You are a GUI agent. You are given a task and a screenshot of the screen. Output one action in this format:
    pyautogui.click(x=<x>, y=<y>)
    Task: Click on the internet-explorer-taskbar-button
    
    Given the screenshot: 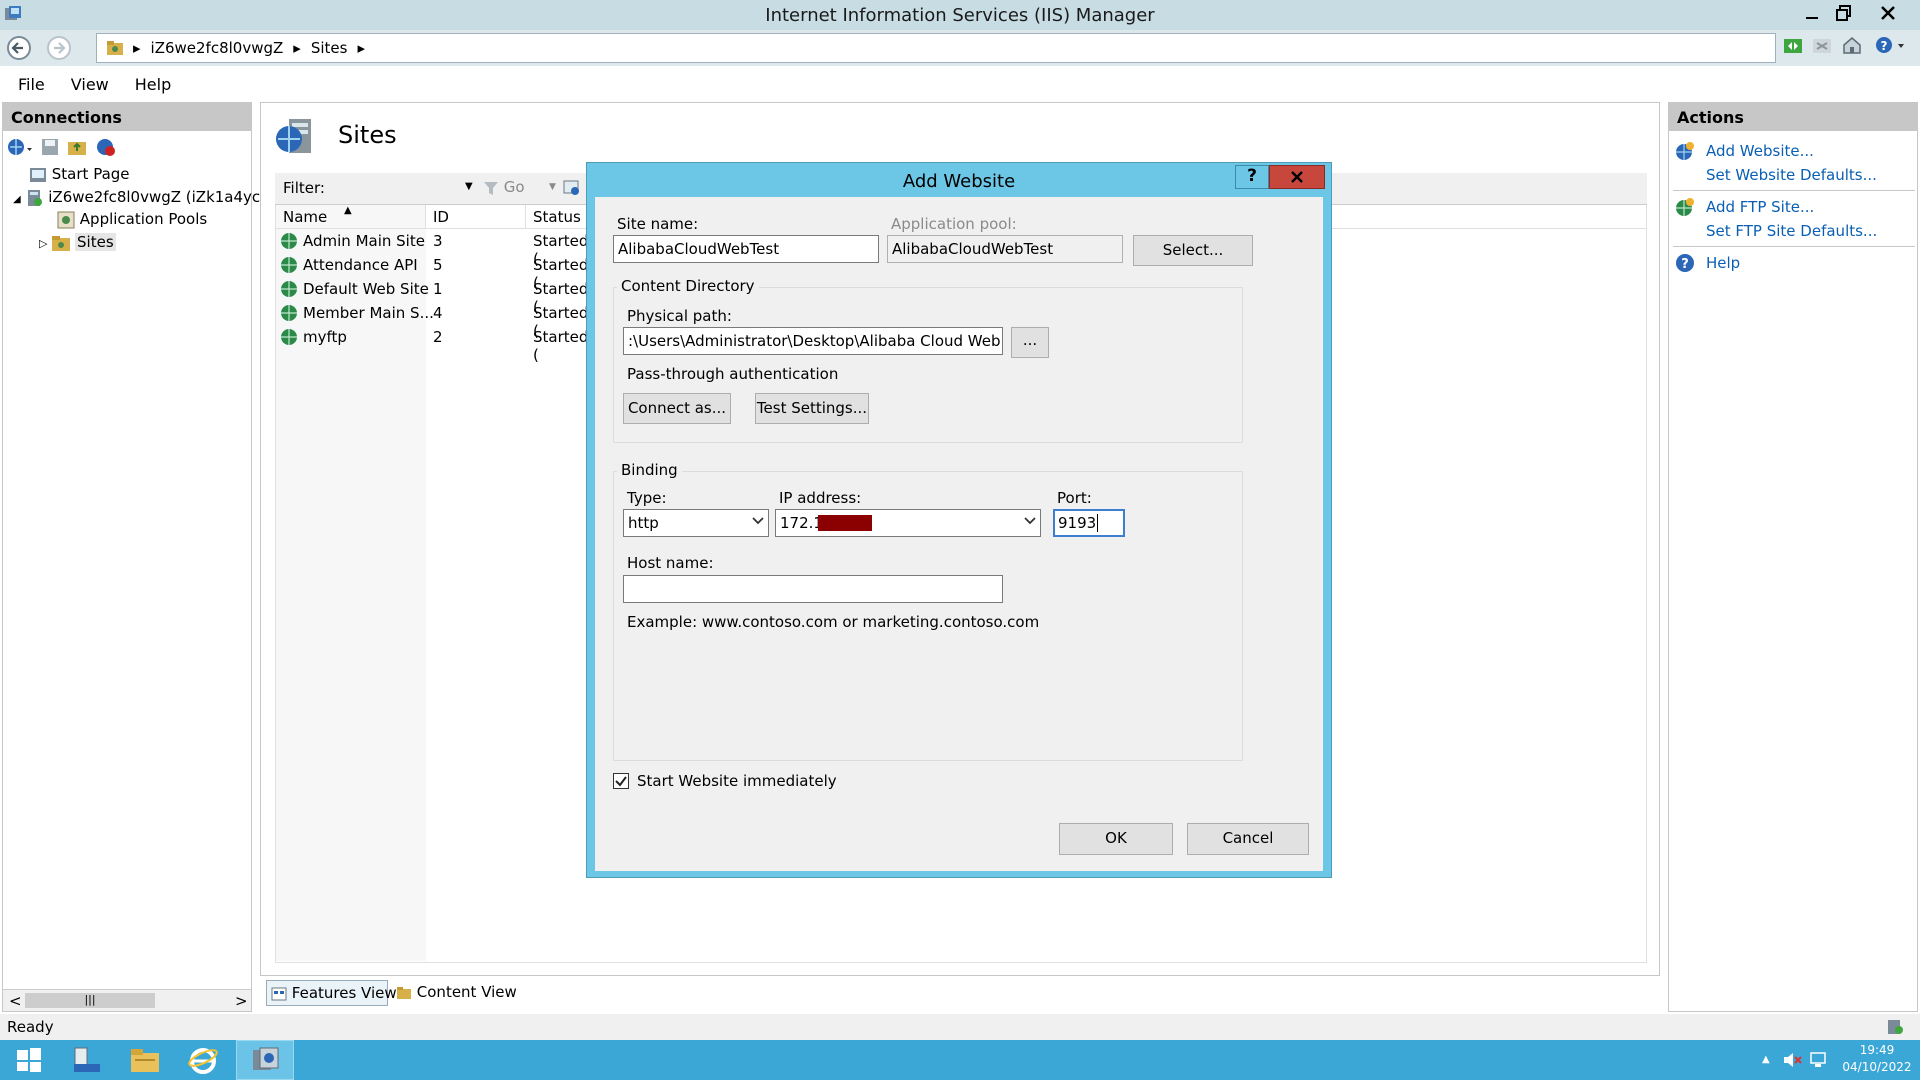 What is the action you would take?
    pyautogui.click(x=203, y=1060)
    